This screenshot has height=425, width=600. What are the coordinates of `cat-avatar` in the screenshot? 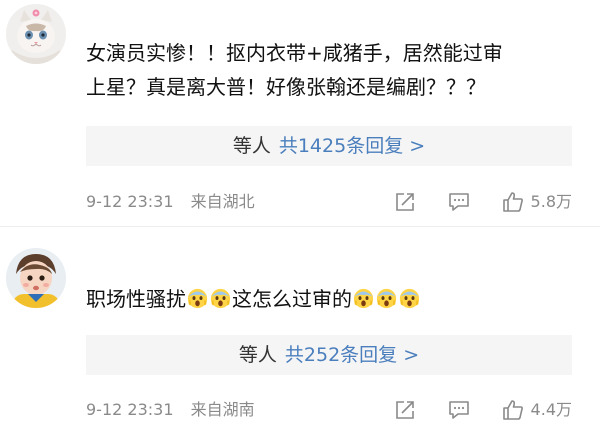 It's located at (36, 34).